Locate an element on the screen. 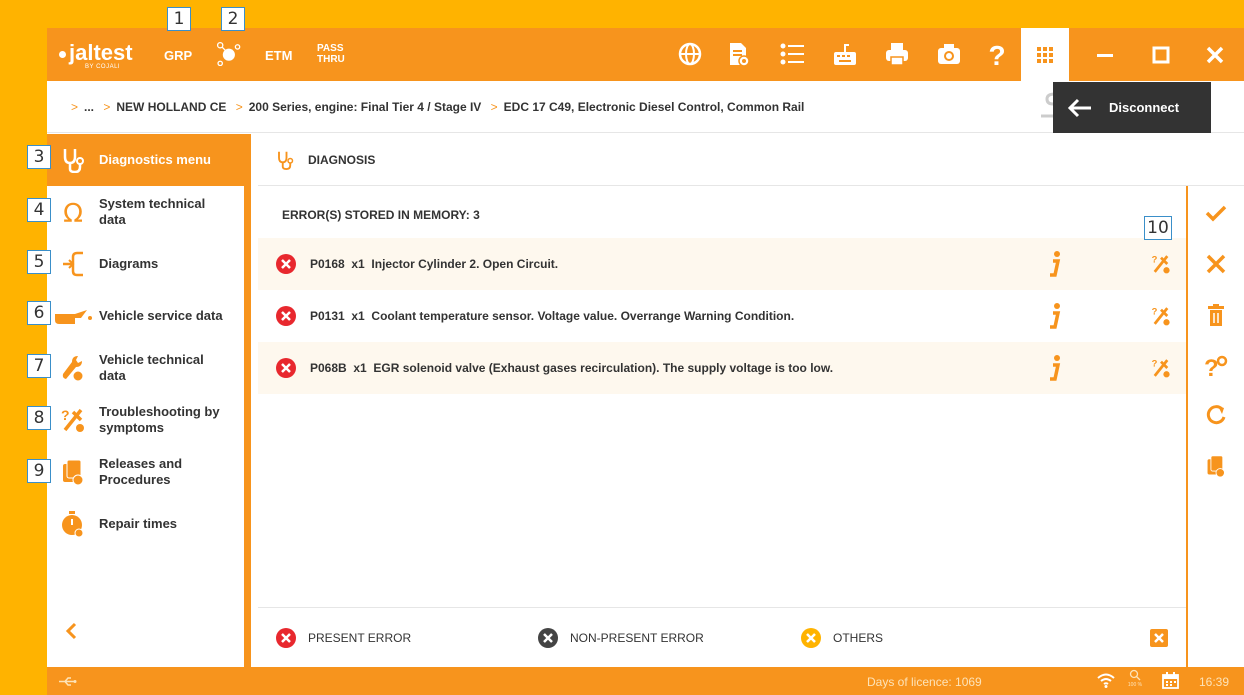  legend-present: PRESENT ERROR is located at coordinates (343, 638).